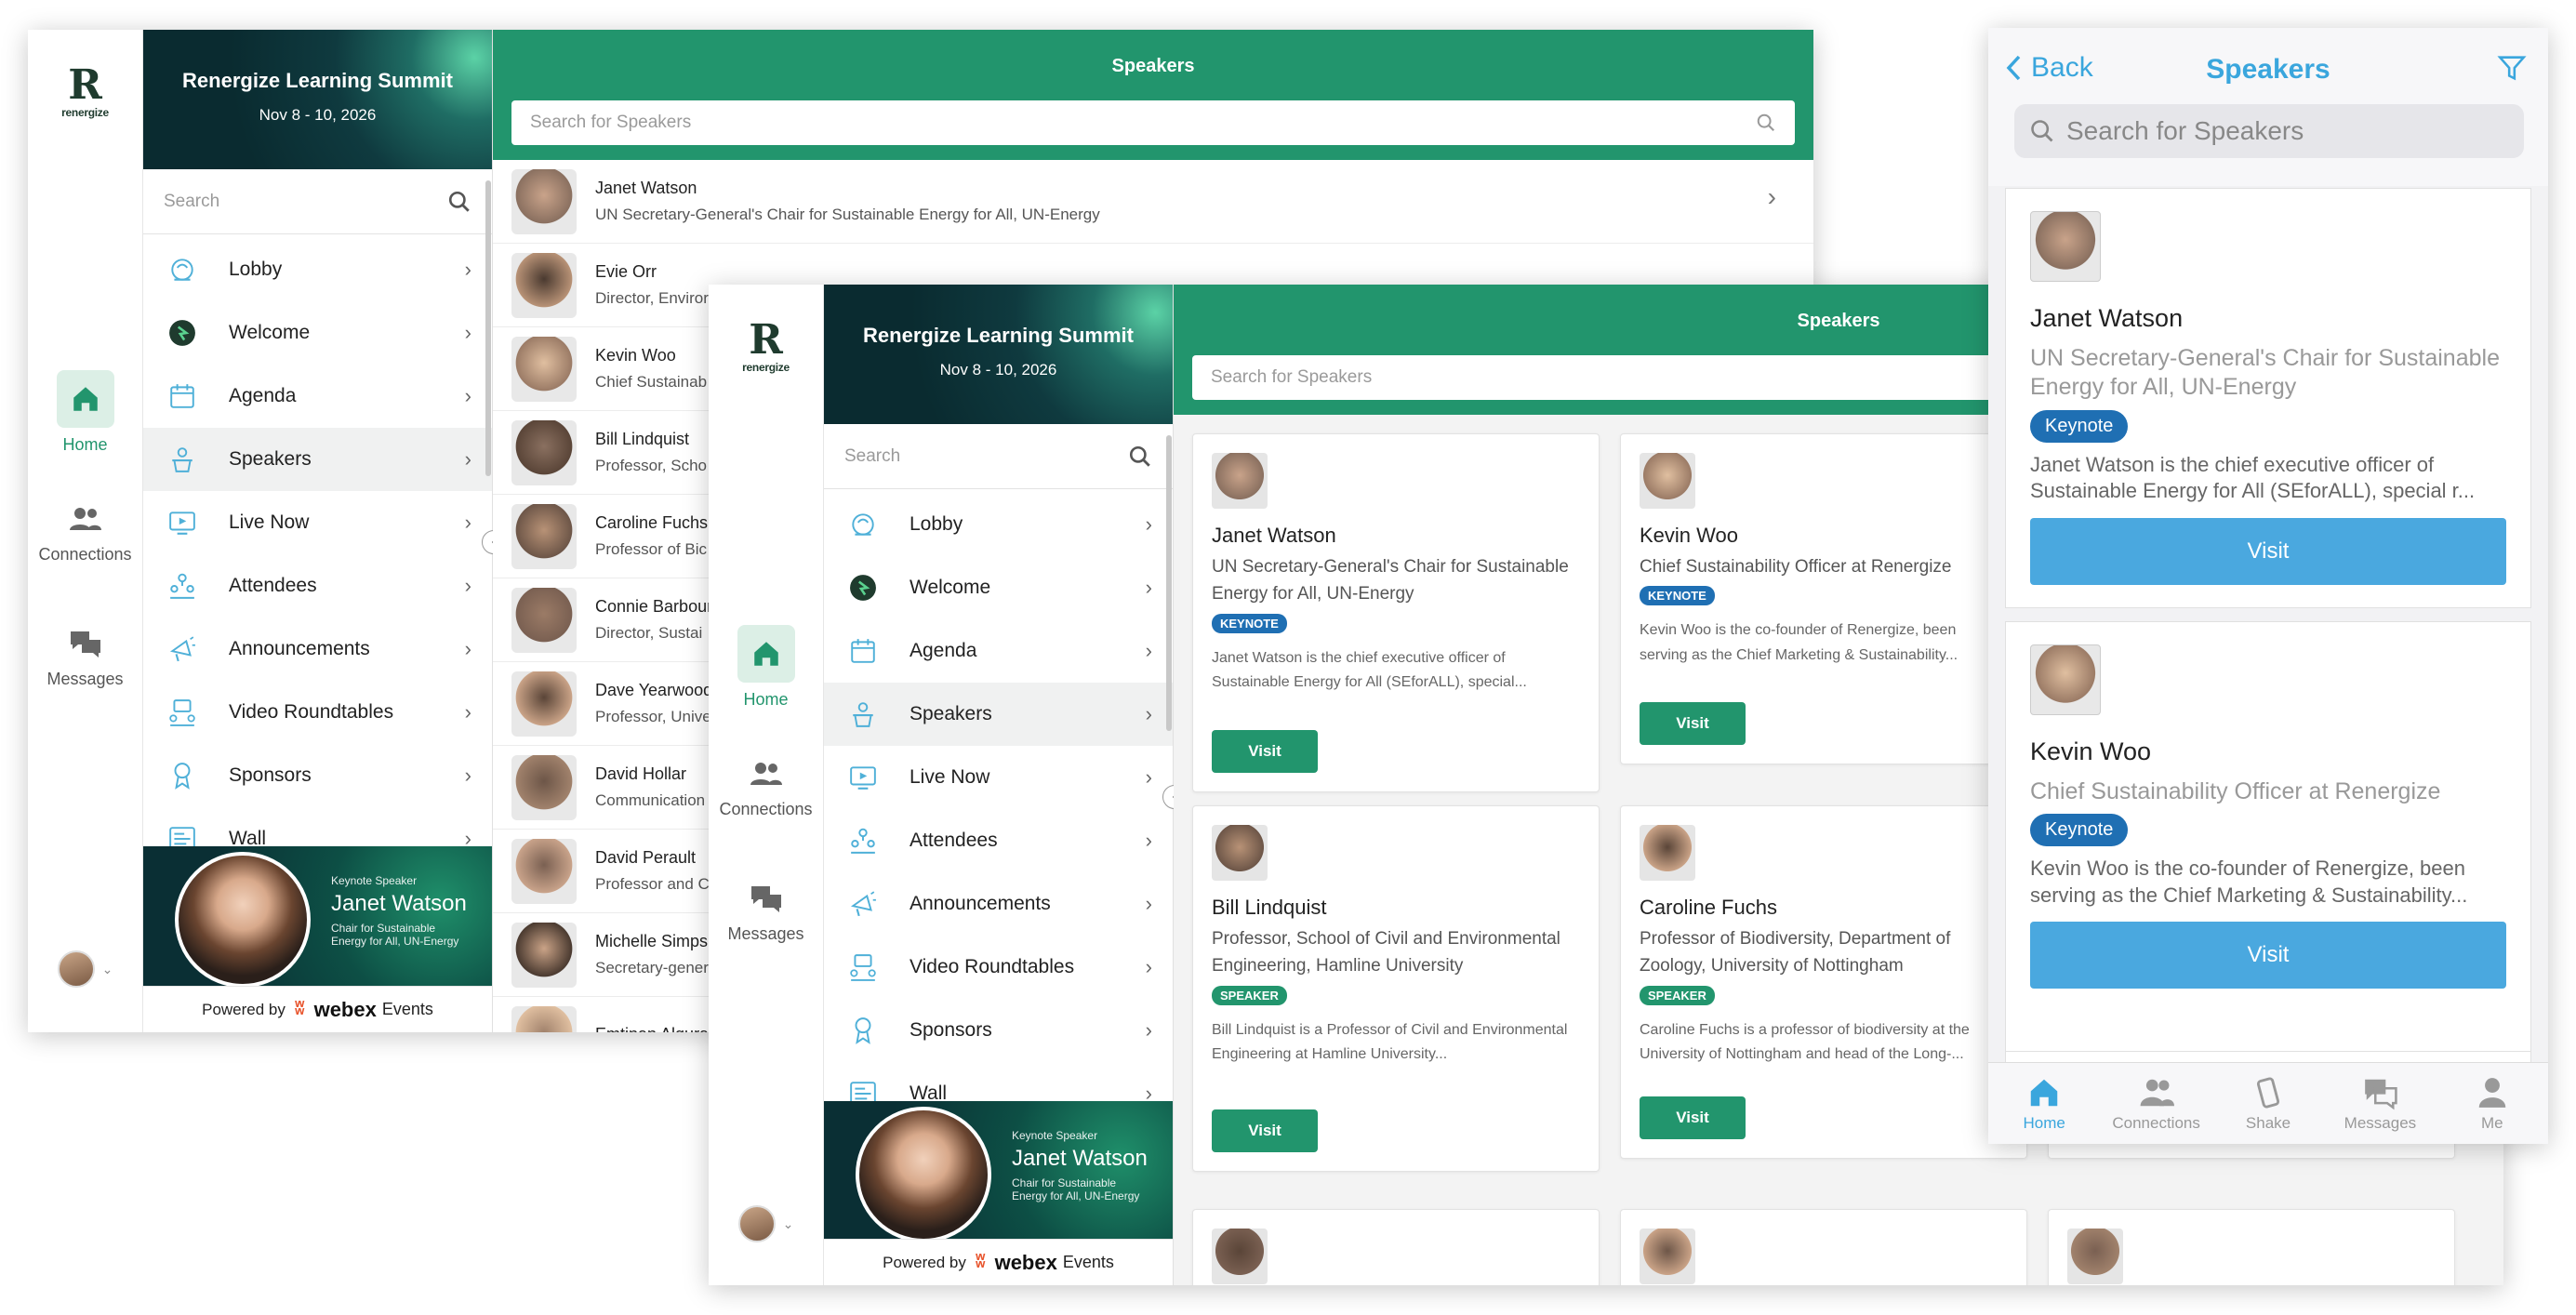  What do you see at coordinates (2042, 131) in the screenshot?
I see `search-icon` at bounding box center [2042, 131].